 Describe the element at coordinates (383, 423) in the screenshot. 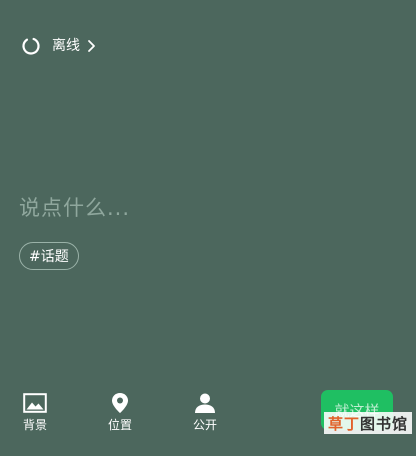

I see `watermark-part2: 图书馆` at that location.